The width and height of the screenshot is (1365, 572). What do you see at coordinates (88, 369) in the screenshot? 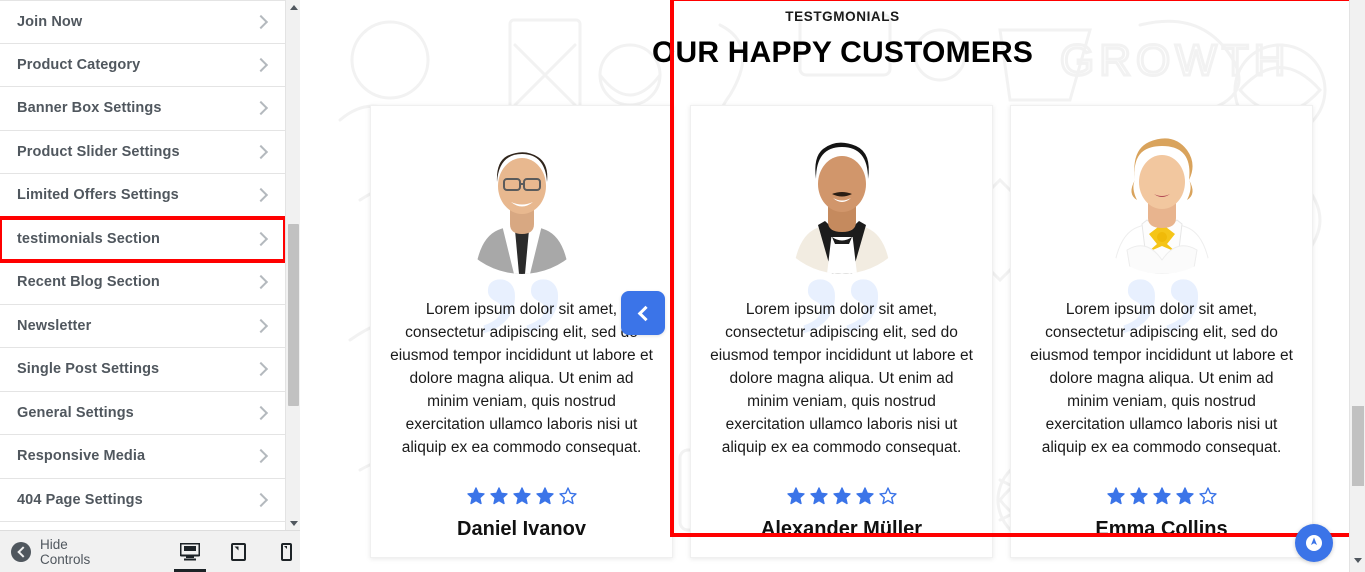
I see `sidebar-item-label: Single Post Settings` at bounding box center [88, 369].